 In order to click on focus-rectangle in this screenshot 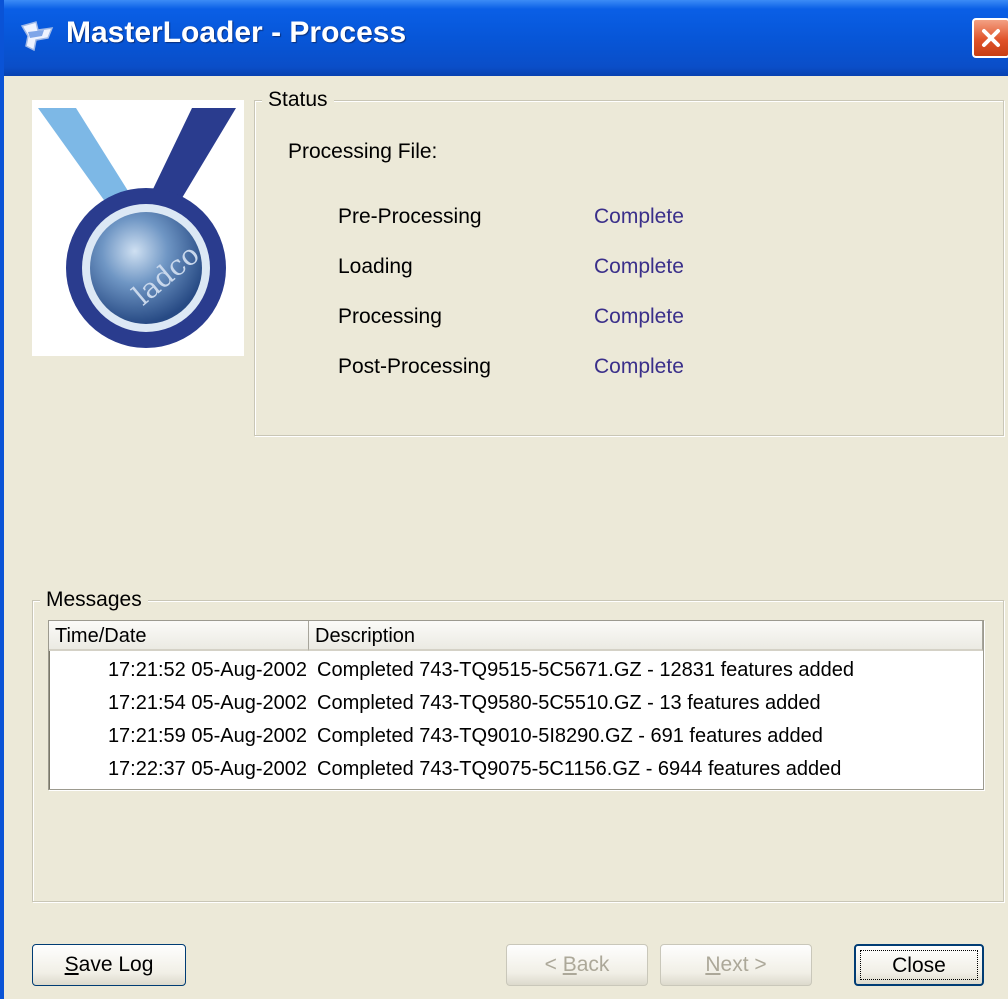, I will do `click(919, 965)`.